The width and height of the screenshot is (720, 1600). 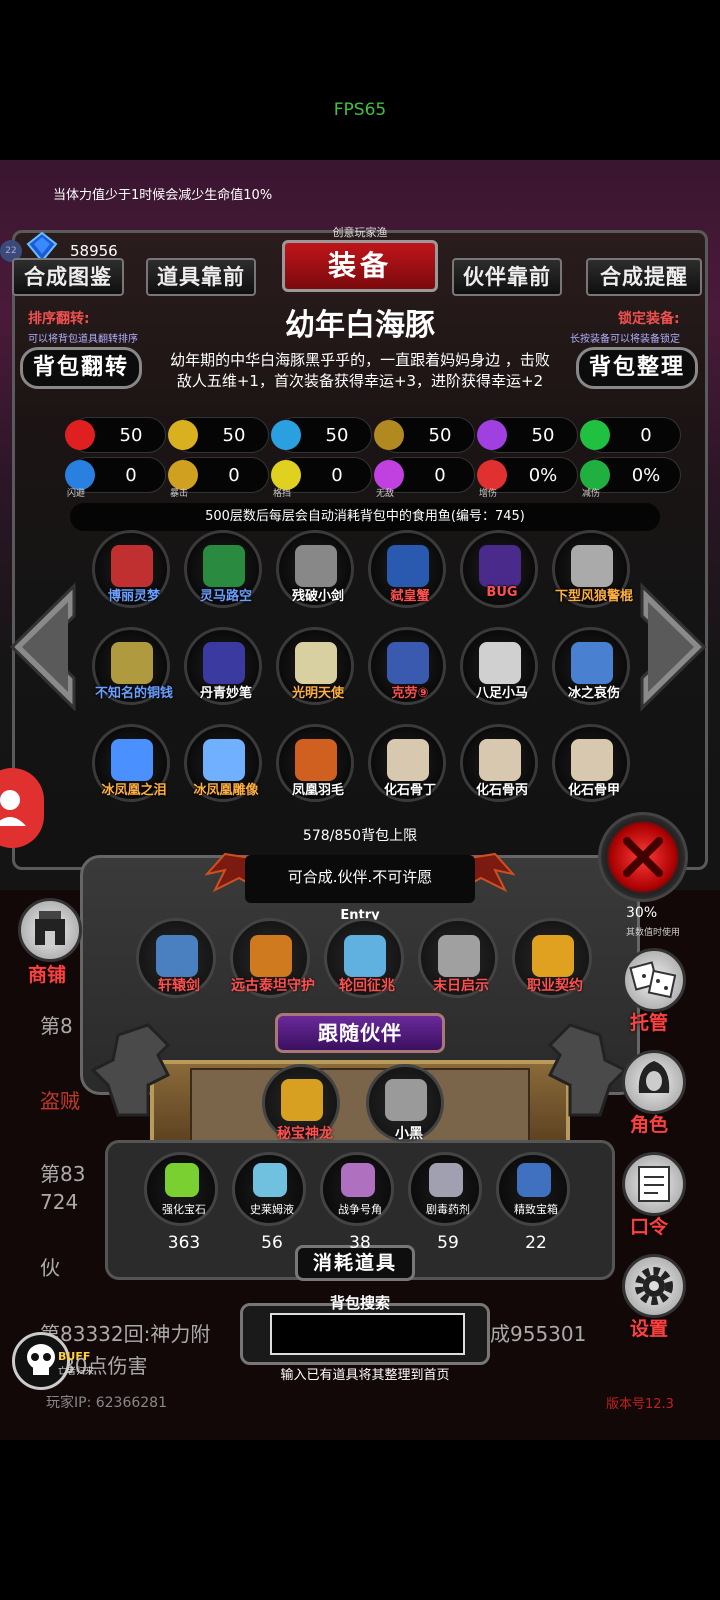 I want to click on log-line: 第83, so click(x=63, y=1174).